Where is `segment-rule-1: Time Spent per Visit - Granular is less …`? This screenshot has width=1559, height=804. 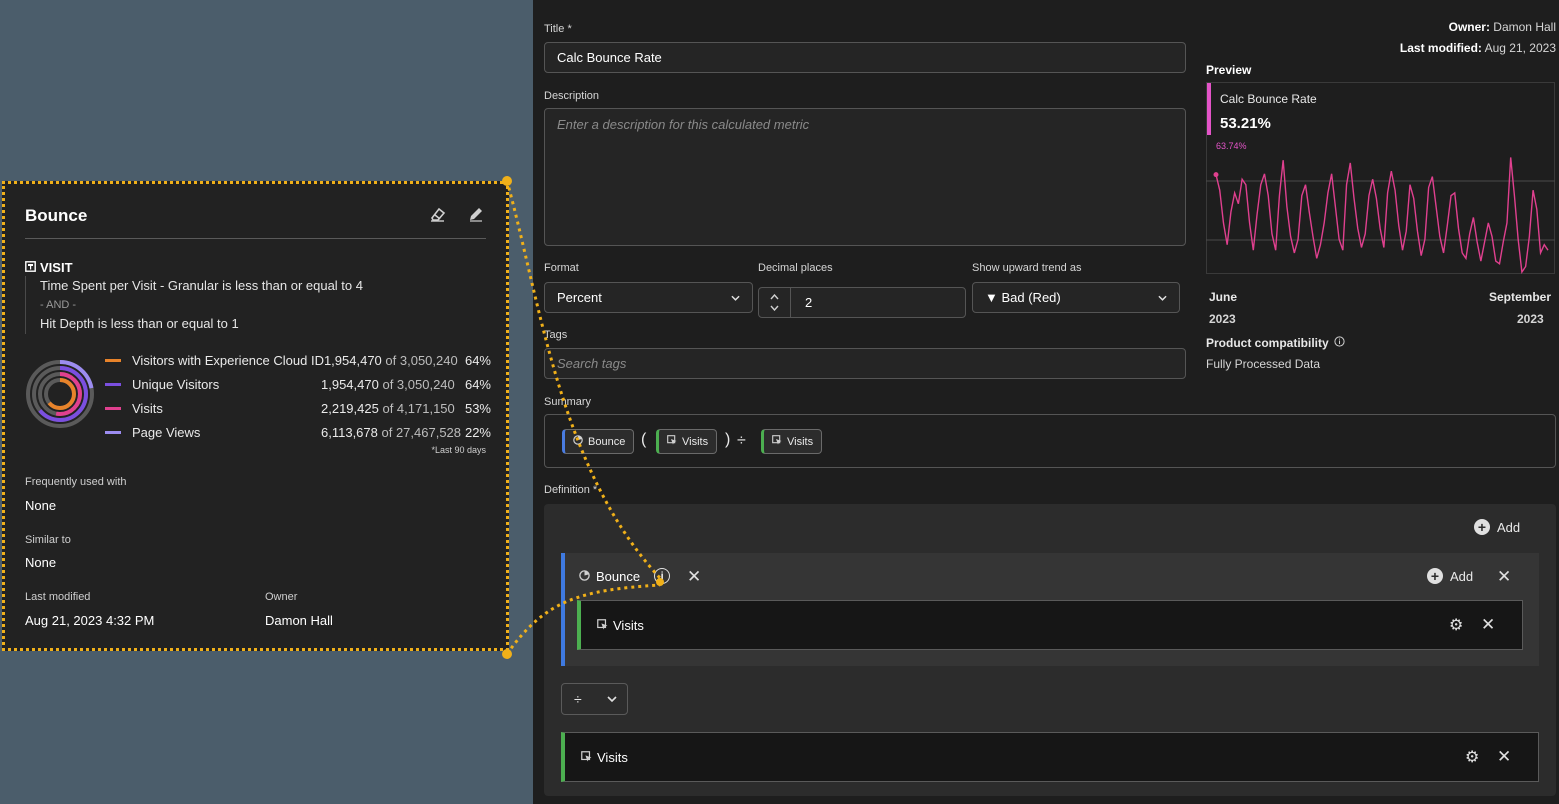 segment-rule-1: Time Spent per Visit - Granular is less … is located at coordinates (201, 285).